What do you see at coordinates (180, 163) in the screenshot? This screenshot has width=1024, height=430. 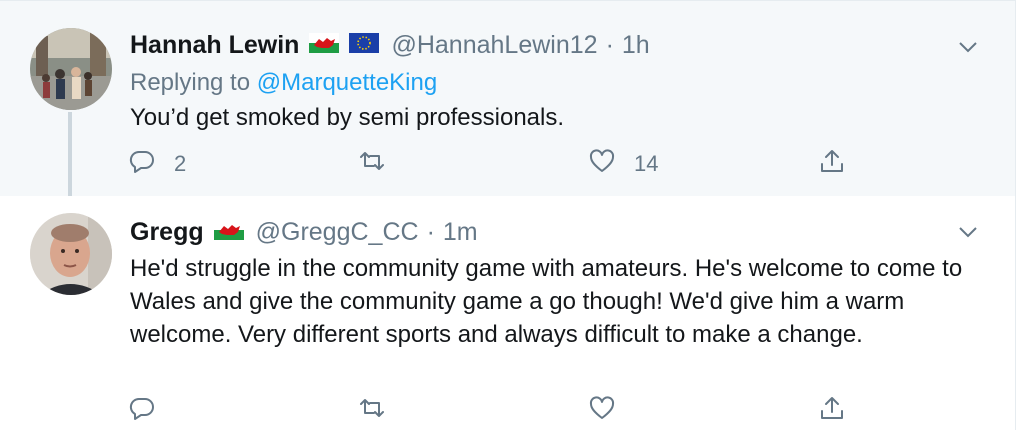 I see `reply-count: 2` at bounding box center [180, 163].